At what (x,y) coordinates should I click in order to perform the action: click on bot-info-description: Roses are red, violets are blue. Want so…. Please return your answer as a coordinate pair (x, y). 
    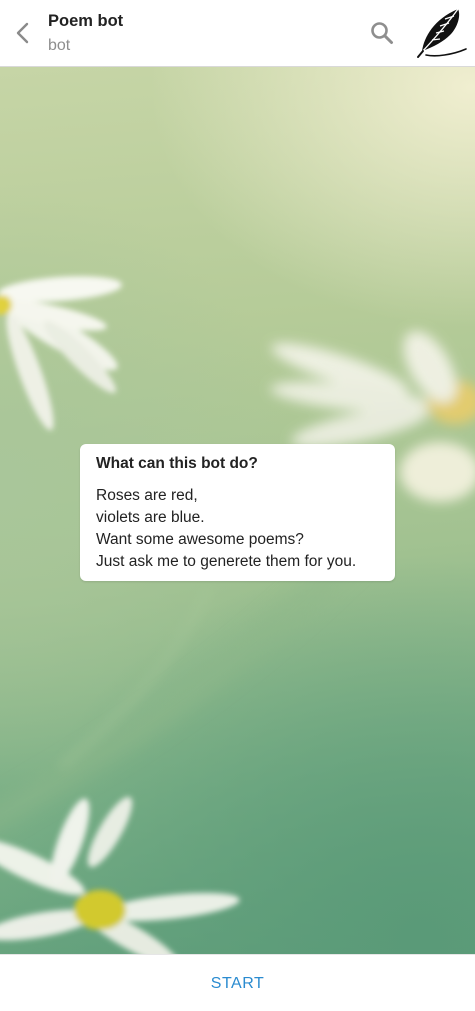
    Looking at the image, I should click on (237, 529).